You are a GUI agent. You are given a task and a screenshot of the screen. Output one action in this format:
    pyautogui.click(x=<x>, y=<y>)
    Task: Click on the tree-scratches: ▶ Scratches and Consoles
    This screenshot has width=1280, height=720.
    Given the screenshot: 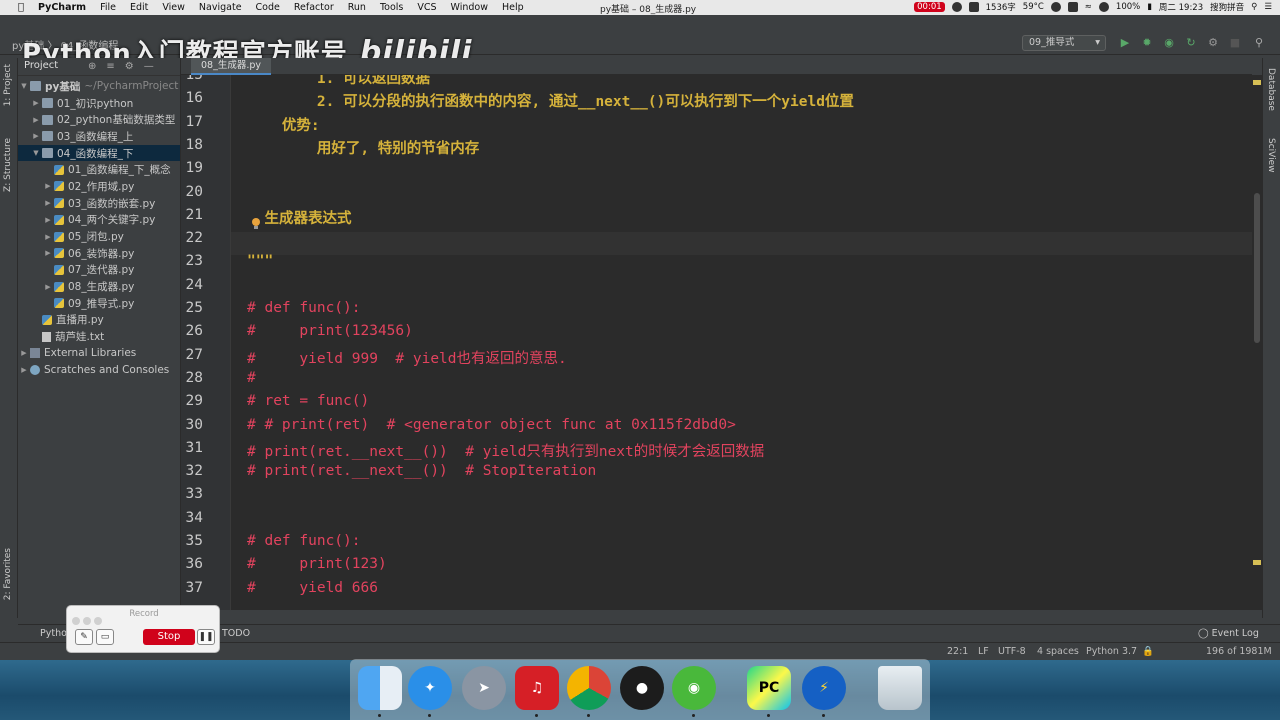 What is the action you would take?
    pyautogui.click(x=99, y=370)
    